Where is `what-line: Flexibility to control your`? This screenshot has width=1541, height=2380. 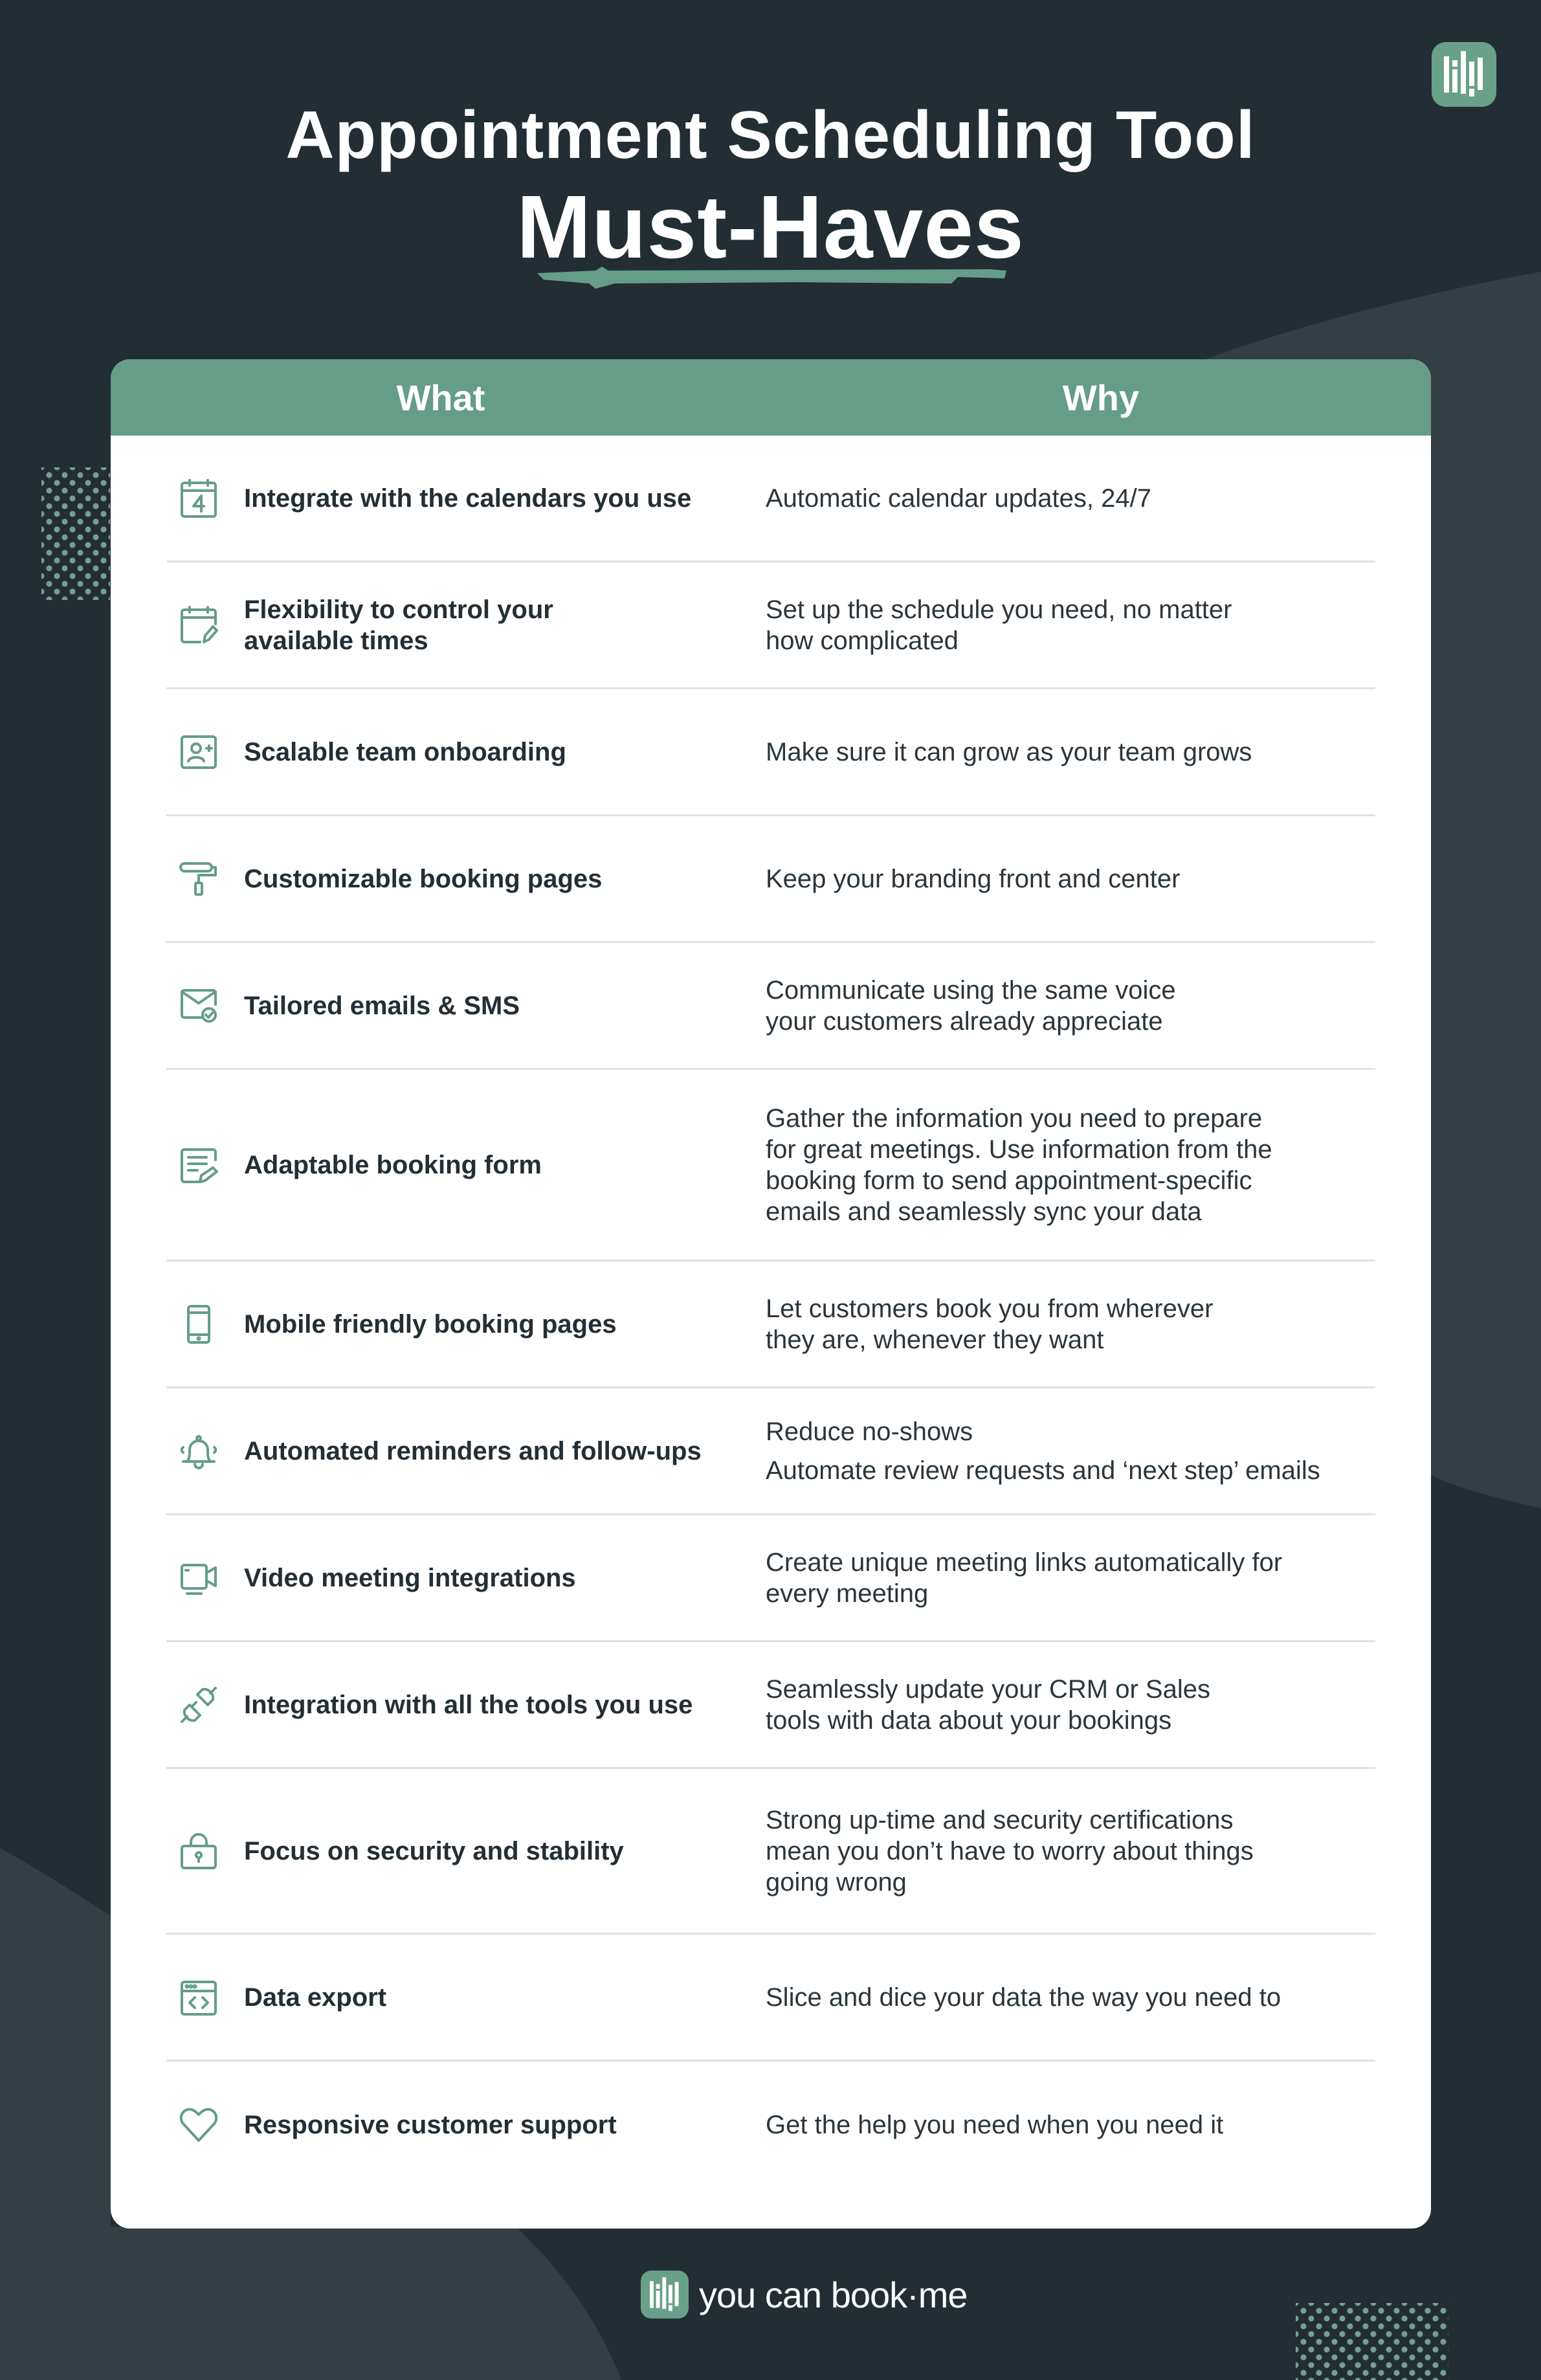 what-line: Flexibility to control your is located at coordinates (398, 609).